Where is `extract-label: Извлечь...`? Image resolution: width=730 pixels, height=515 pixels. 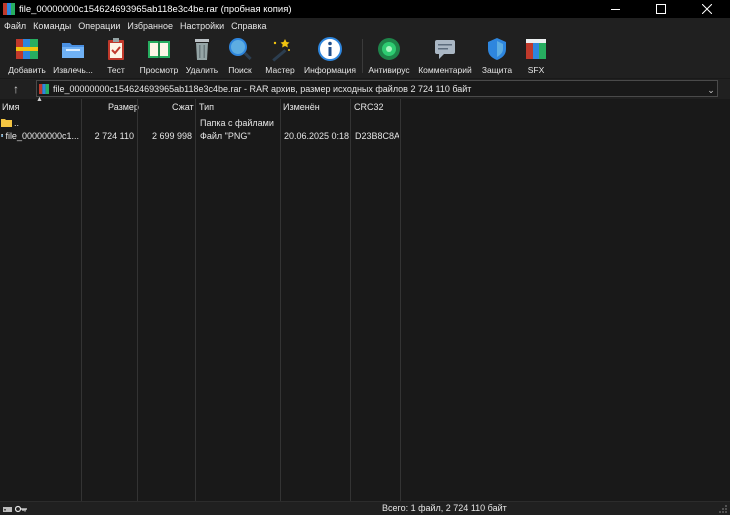 extract-label: Извлечь... is located at coordinates (73, 70).